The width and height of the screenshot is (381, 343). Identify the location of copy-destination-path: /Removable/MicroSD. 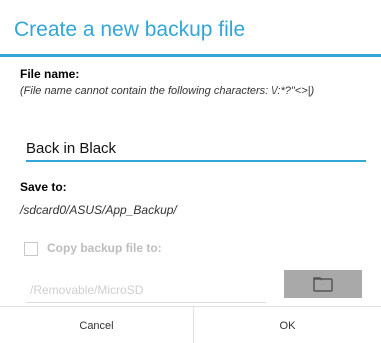
(87, 290).